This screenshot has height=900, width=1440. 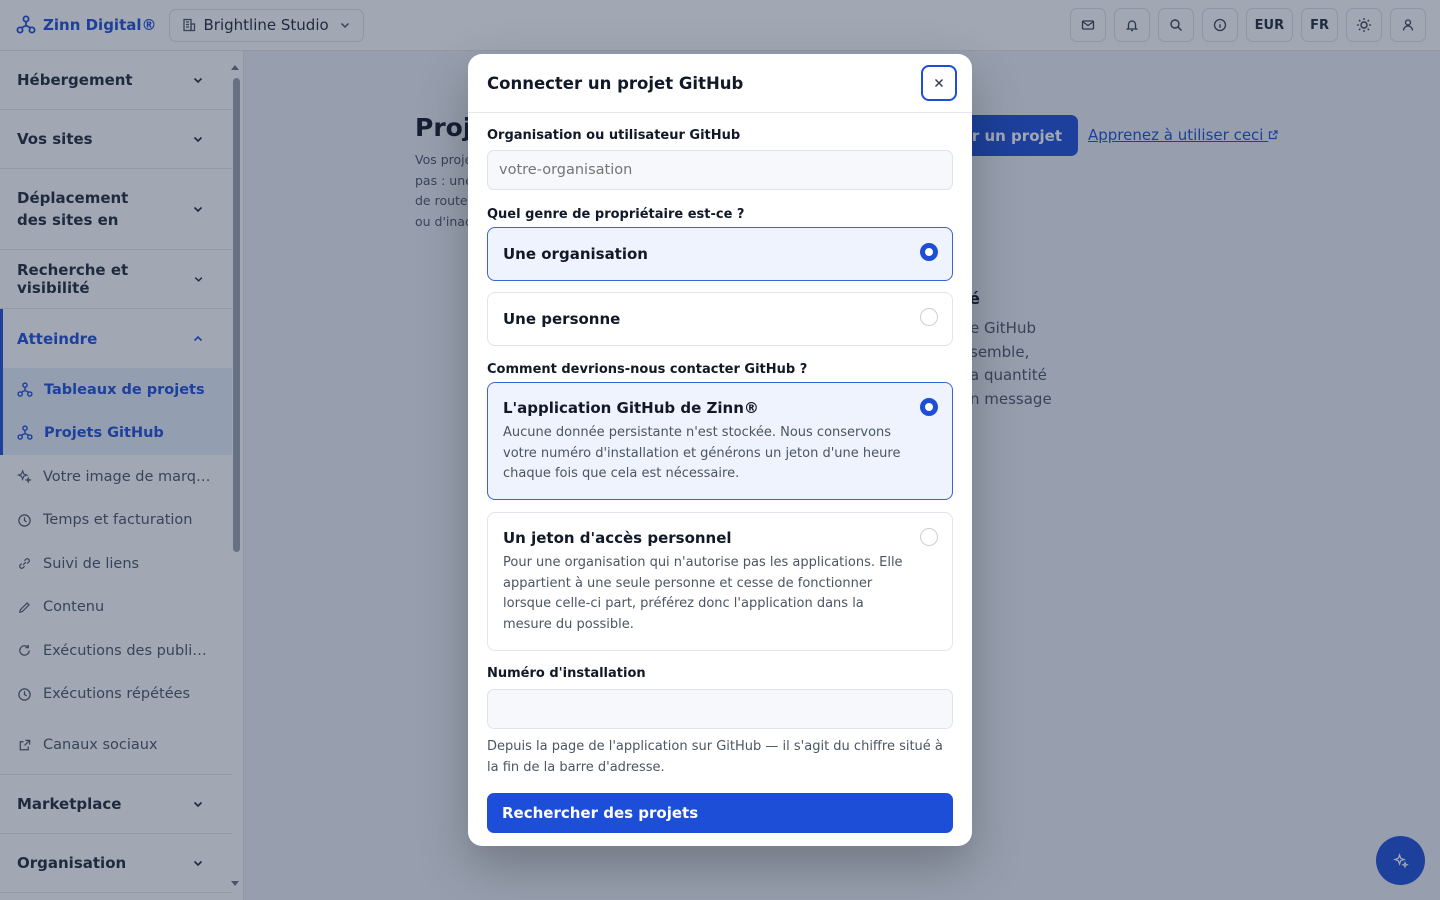 I want to click on owner-option-personne: Une personne, so click(x=720, y=319).